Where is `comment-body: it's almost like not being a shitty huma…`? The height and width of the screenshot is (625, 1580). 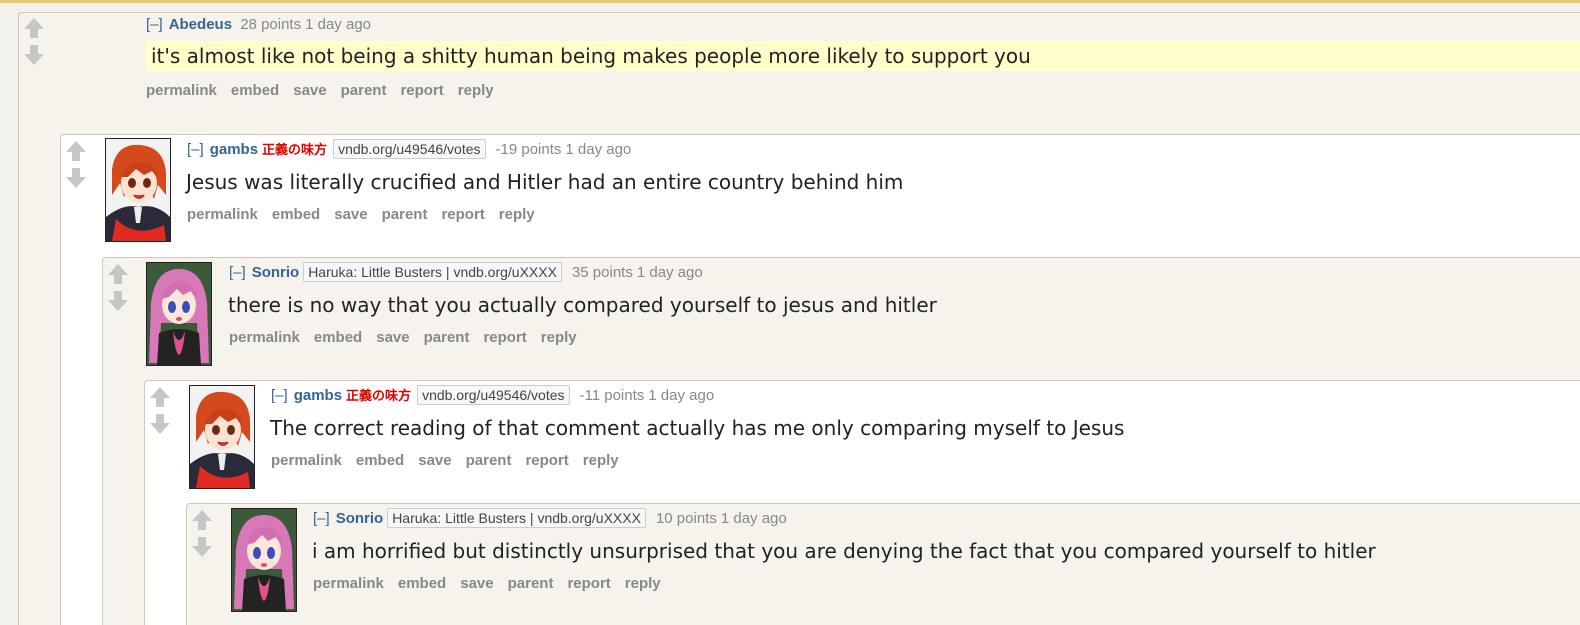 comment-body: it's almost like not being a shitty huma… is located at coordinates (863, 56).